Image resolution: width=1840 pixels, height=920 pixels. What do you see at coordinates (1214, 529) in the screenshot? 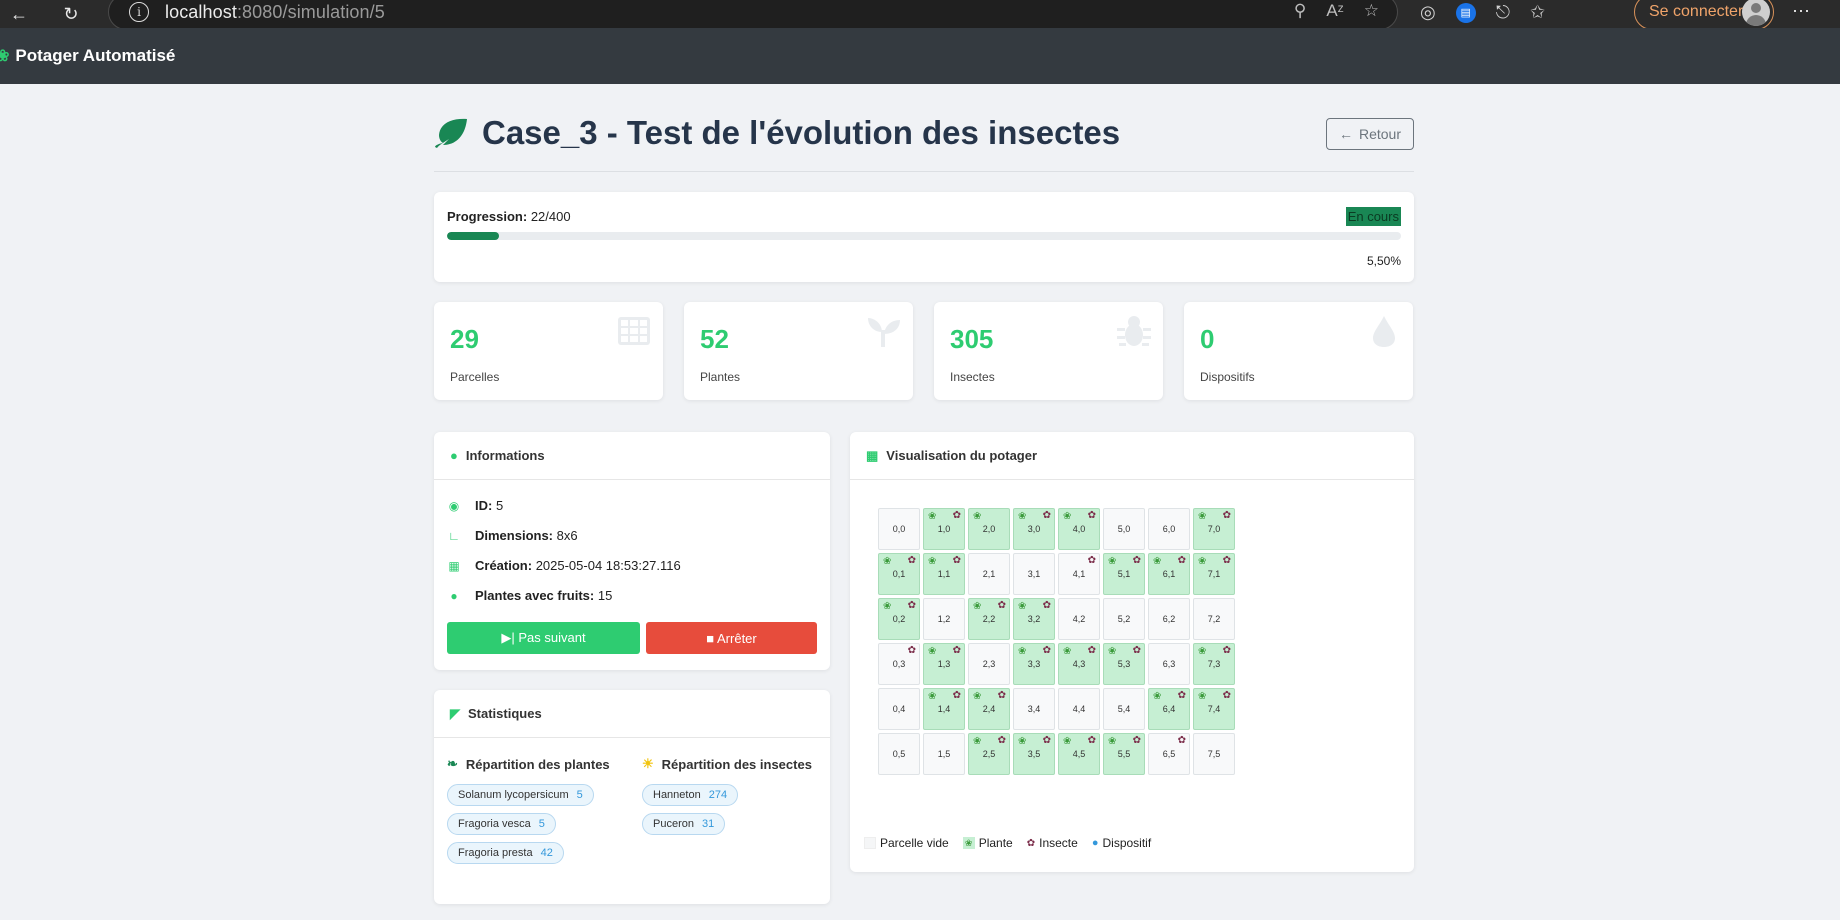
I see `garden-cell: ❀ ✿ 7,0` at bounding box center [1214, 529].